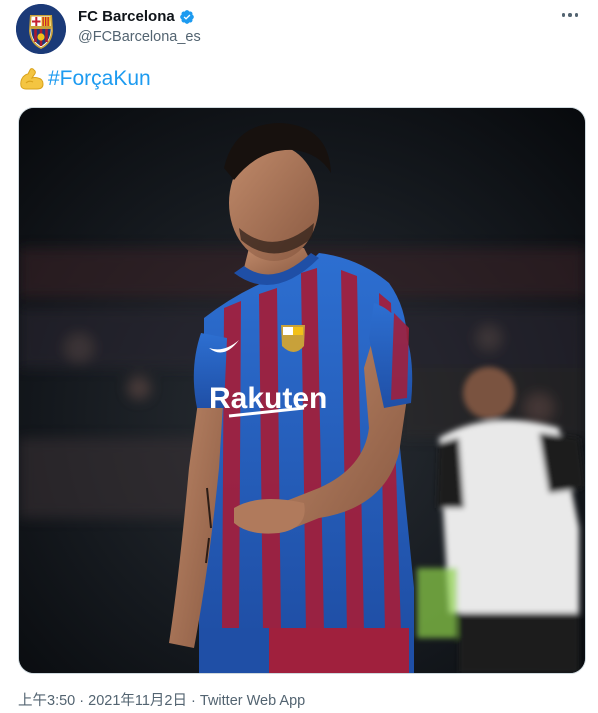  Describe the element at coordinates (186, 16) in the screenshot. I see `verified-badge-icon` at that location.